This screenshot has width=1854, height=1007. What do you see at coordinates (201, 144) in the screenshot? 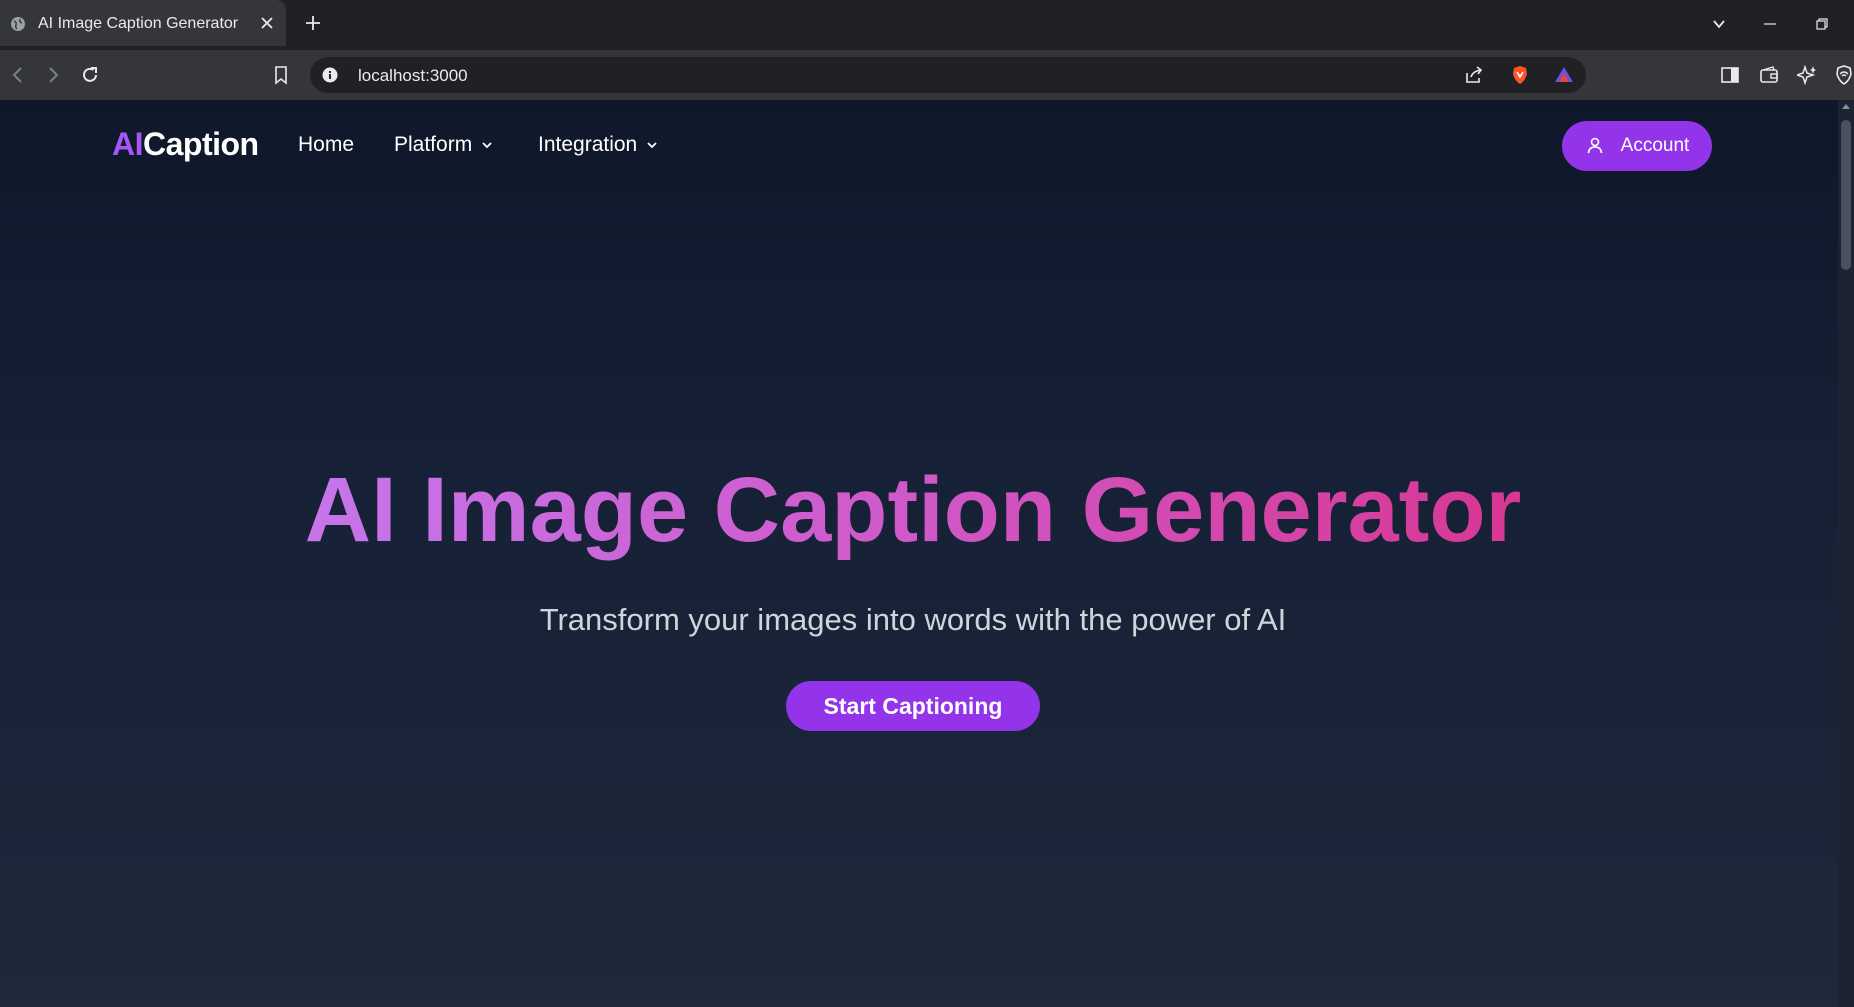
I see `logo-caption-text: Caption` at bounding box center [201, 144].